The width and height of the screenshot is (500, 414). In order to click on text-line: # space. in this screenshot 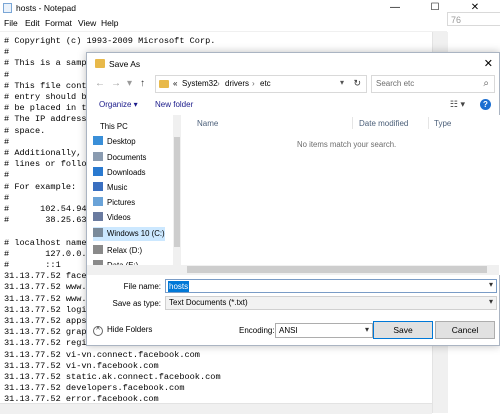, I will do `click(25, 130)`.